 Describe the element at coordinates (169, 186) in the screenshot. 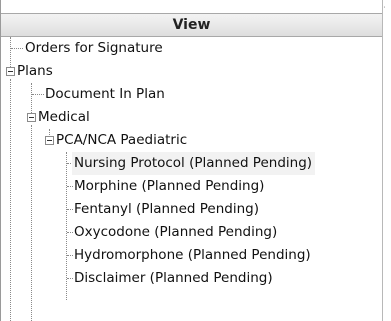

I see `tree-node-morphine: Morphine (Planned Pending)` at that location.